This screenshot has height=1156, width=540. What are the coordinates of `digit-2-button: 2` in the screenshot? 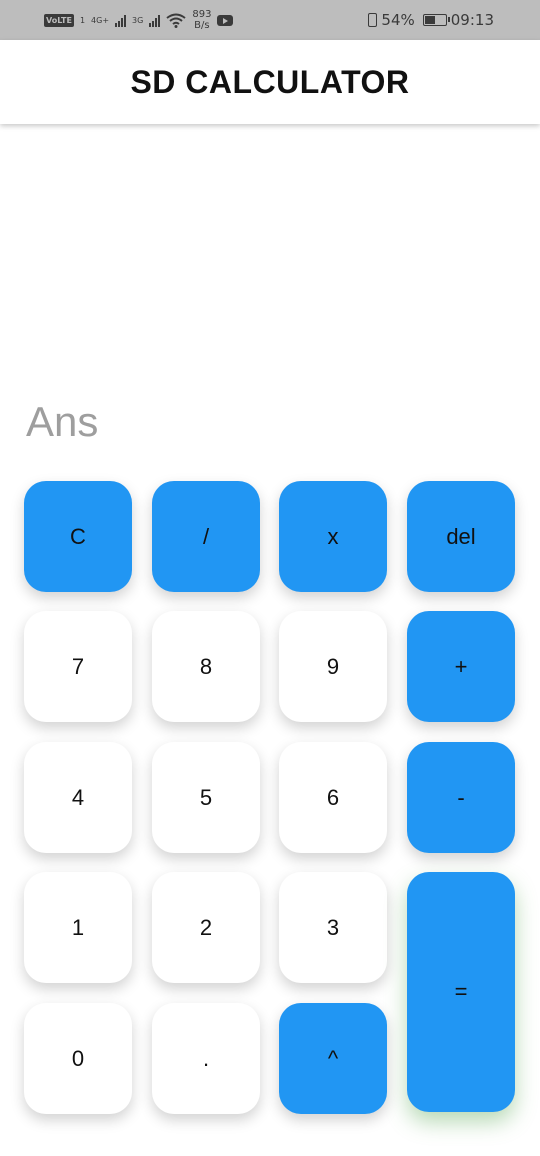 It's located at (206, 927).